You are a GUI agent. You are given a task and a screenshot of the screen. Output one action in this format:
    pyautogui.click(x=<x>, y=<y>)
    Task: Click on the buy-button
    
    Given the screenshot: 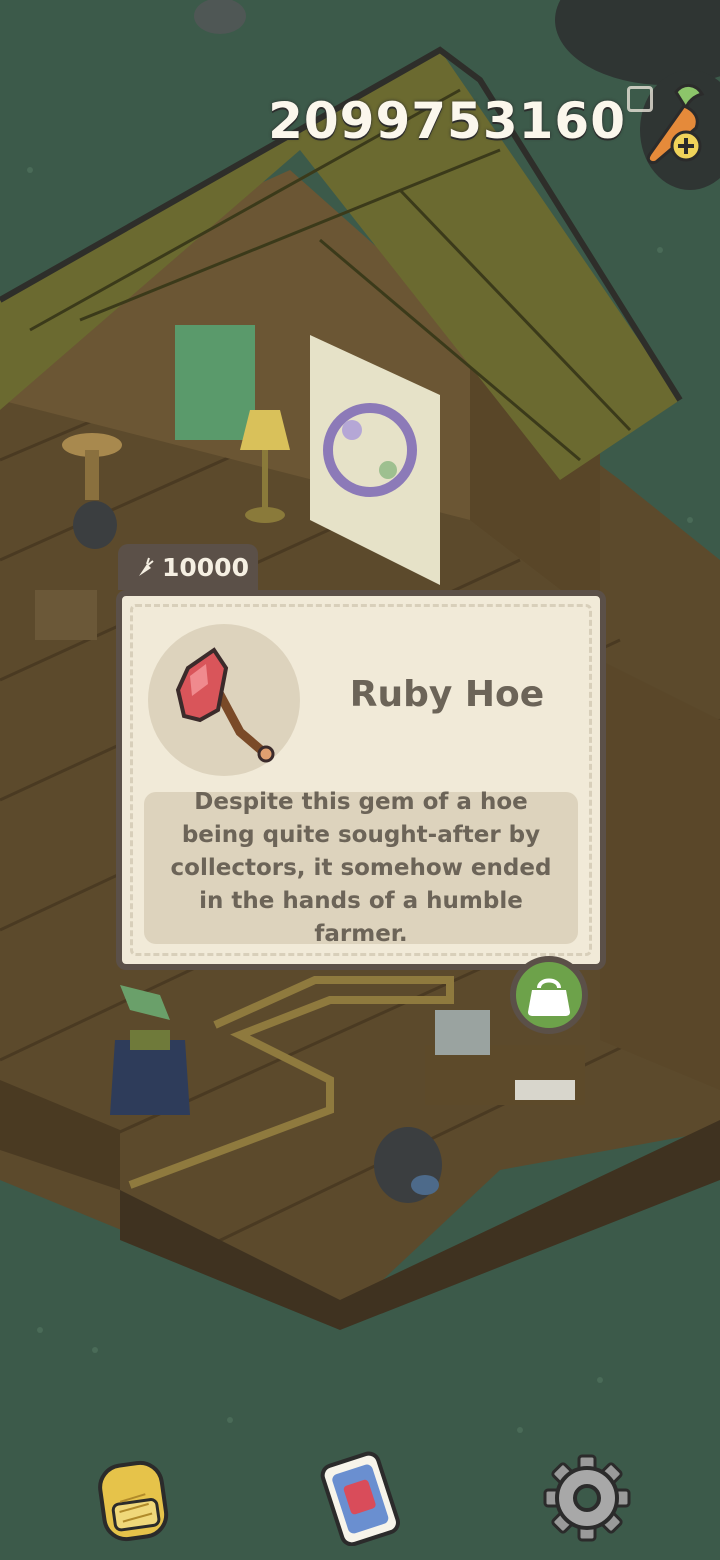 What is the action you would take?
    pyautogui.click(x=549, y=995)
    